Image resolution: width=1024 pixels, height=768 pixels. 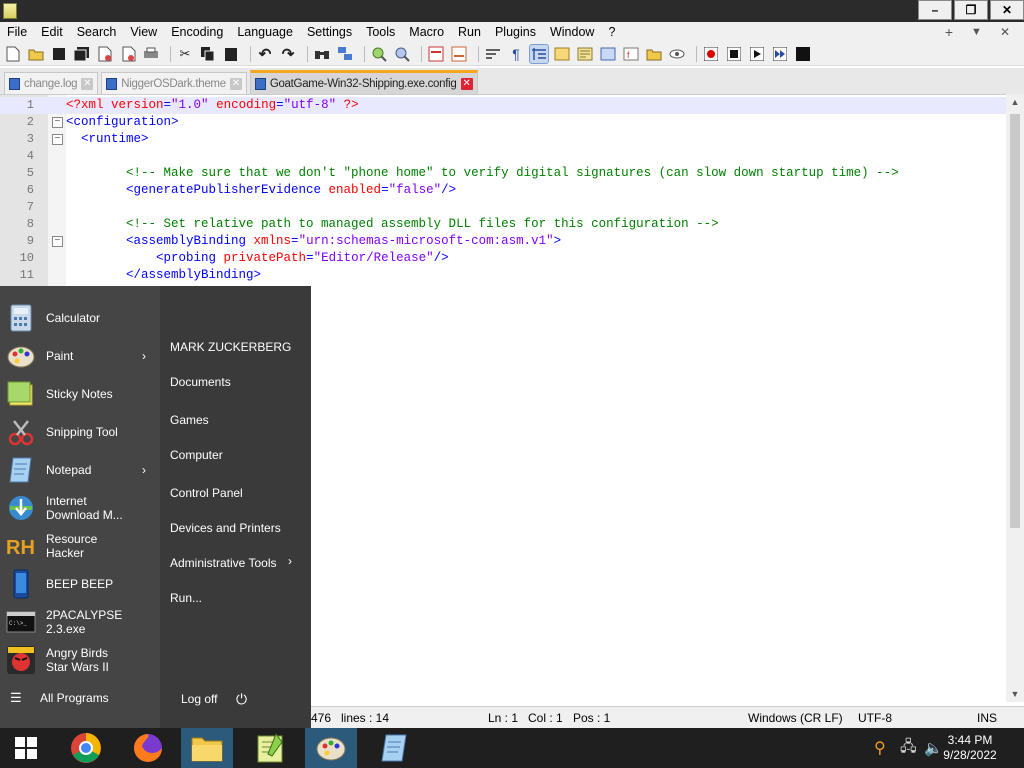 I want to click on stop-recording-icon, so click(x=734, y=54).